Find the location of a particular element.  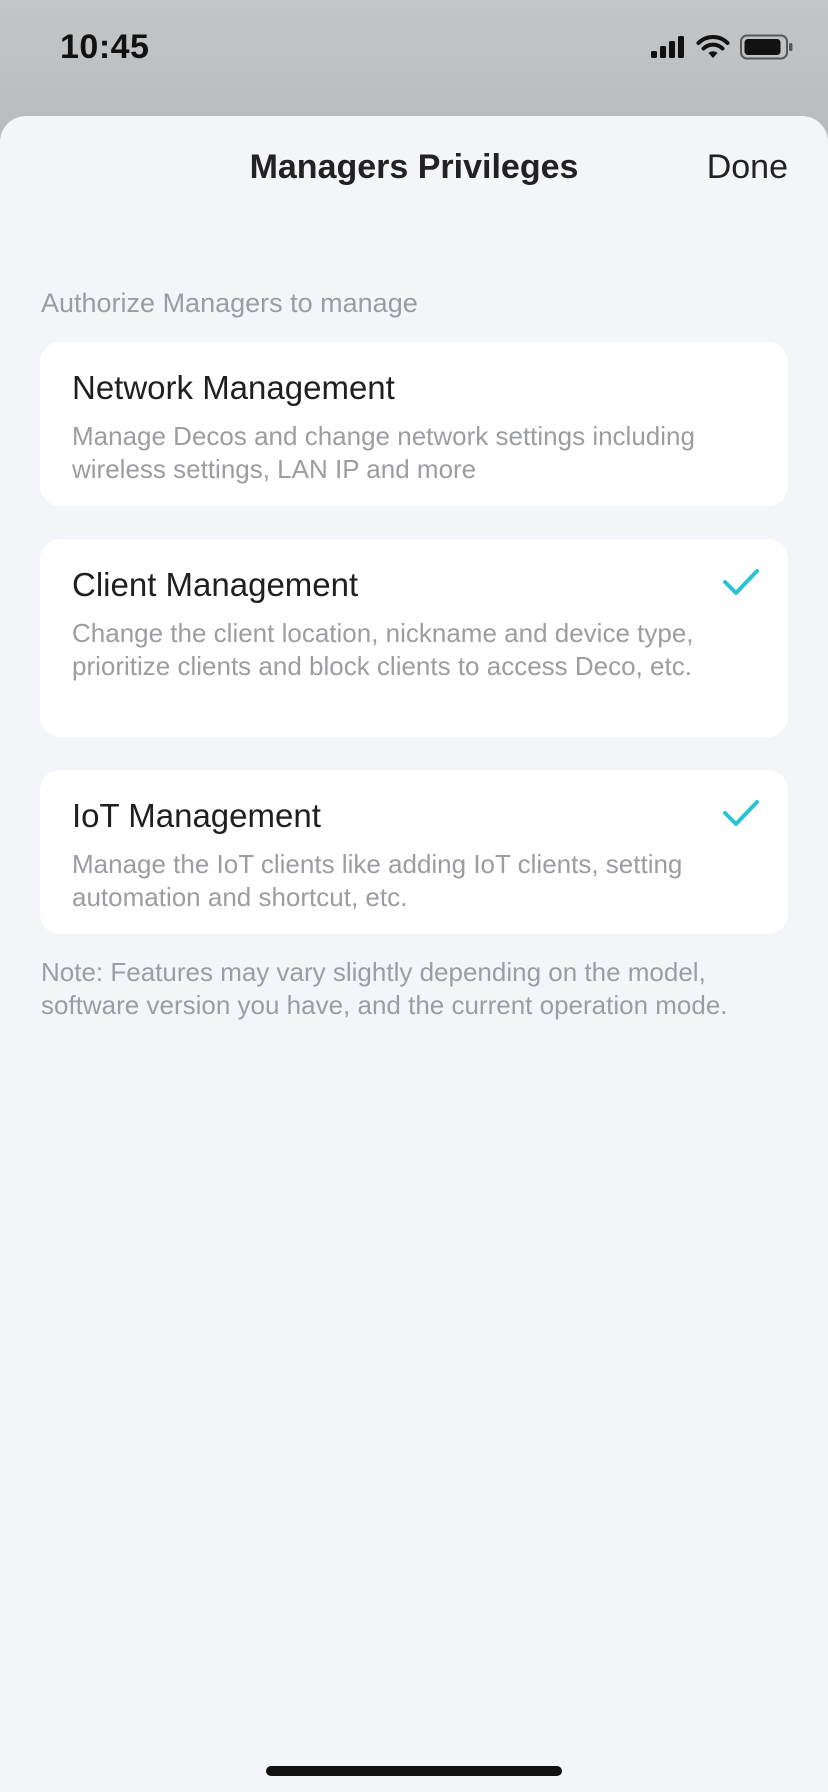

battery-icon is located at coordinates (766, 47).